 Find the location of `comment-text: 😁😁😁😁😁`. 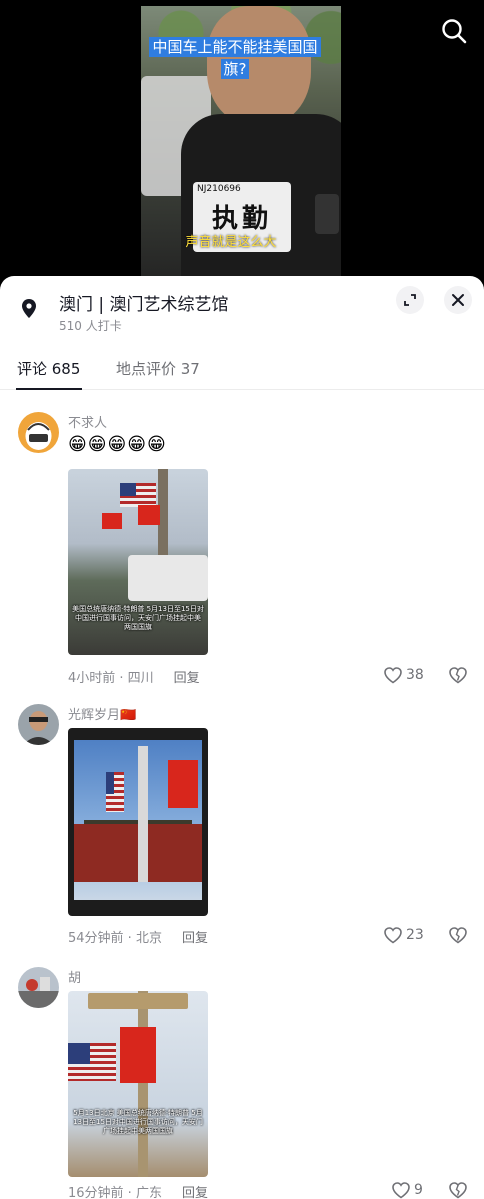

comment-text: 😁😁😁😁😁 is located at coordinates (117, 444).